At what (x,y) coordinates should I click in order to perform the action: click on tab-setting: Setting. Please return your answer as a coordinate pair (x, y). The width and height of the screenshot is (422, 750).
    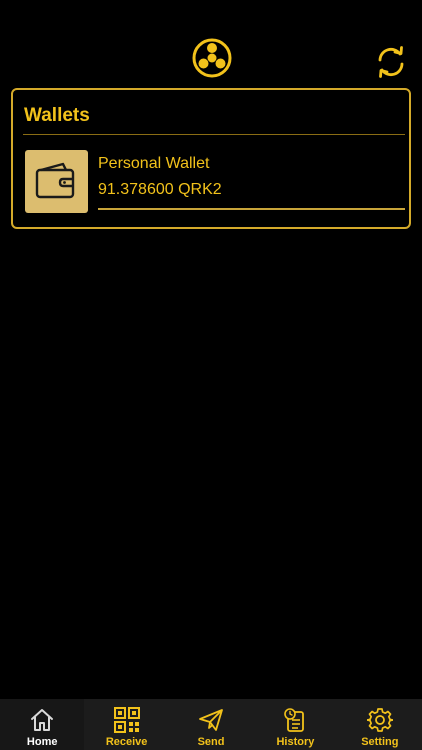
    Looking at the image, I should click on (380, 724).